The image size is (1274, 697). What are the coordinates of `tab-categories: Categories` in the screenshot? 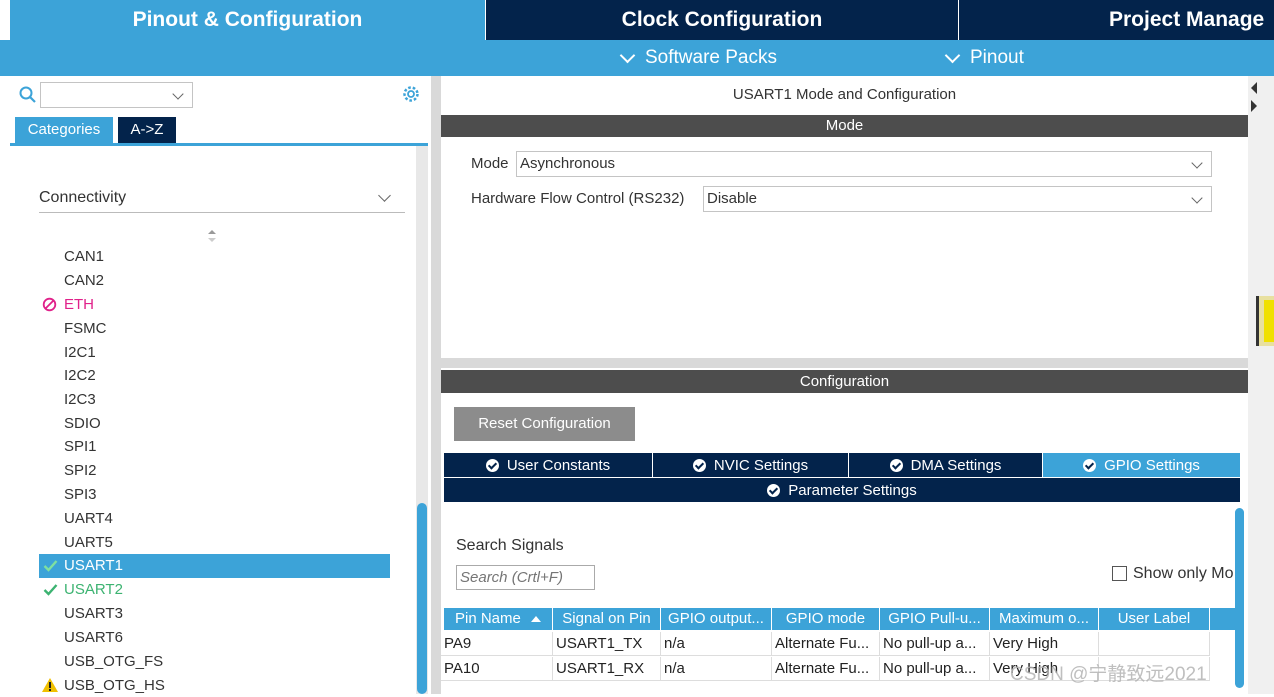 It's located at (64, 130).